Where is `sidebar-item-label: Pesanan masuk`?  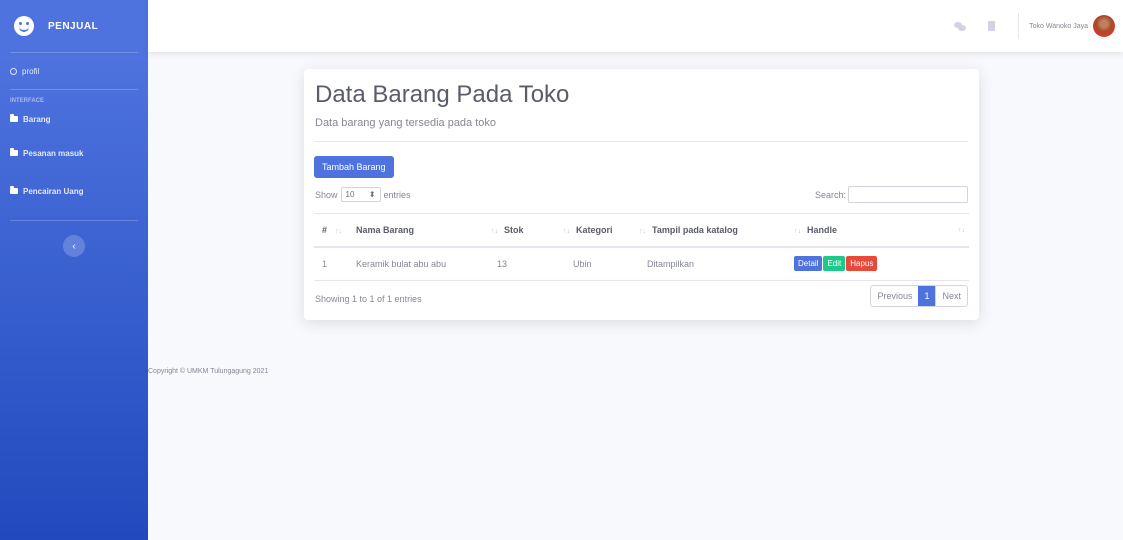
sidebar-item-label: Pesanan masuk is located at coordinates (53, 153).